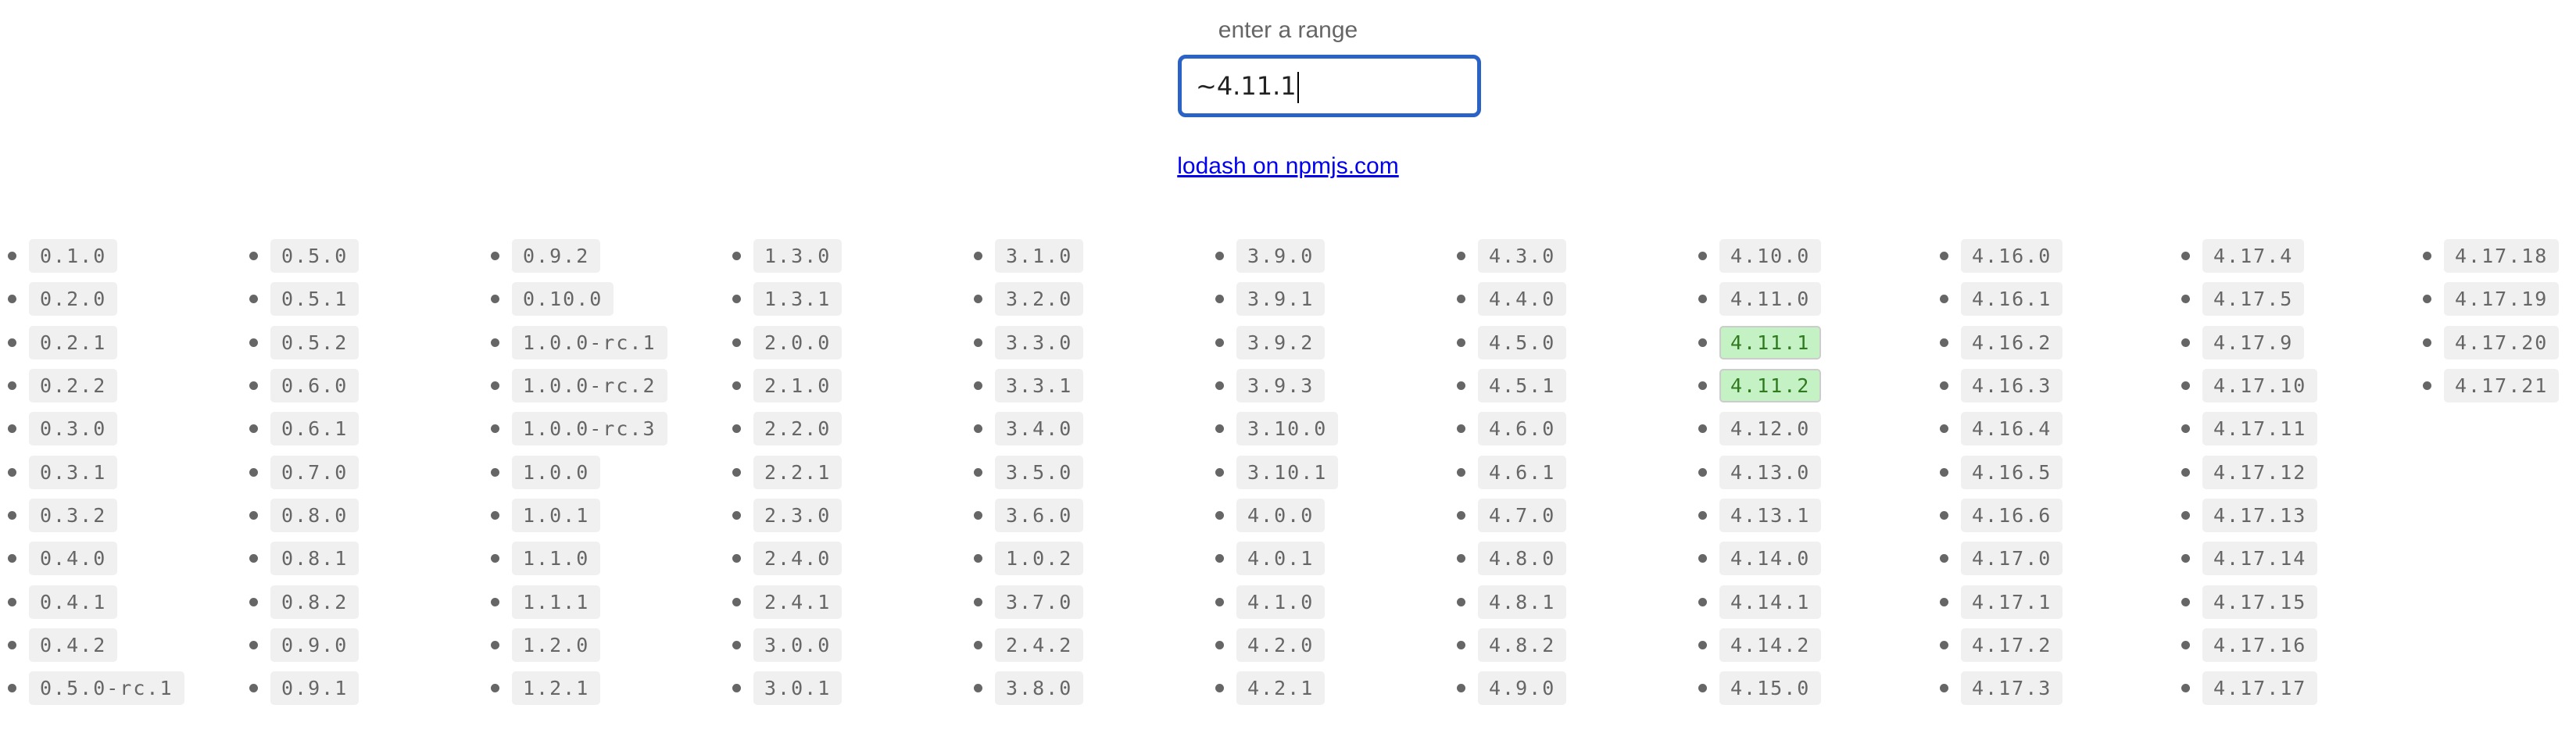 Image resolution: width=2576 pixels, height=744 pixels. Describe the element at coordinates (1811, 385) in the screenshot. I see `version-item: 4.11.2` at that location.